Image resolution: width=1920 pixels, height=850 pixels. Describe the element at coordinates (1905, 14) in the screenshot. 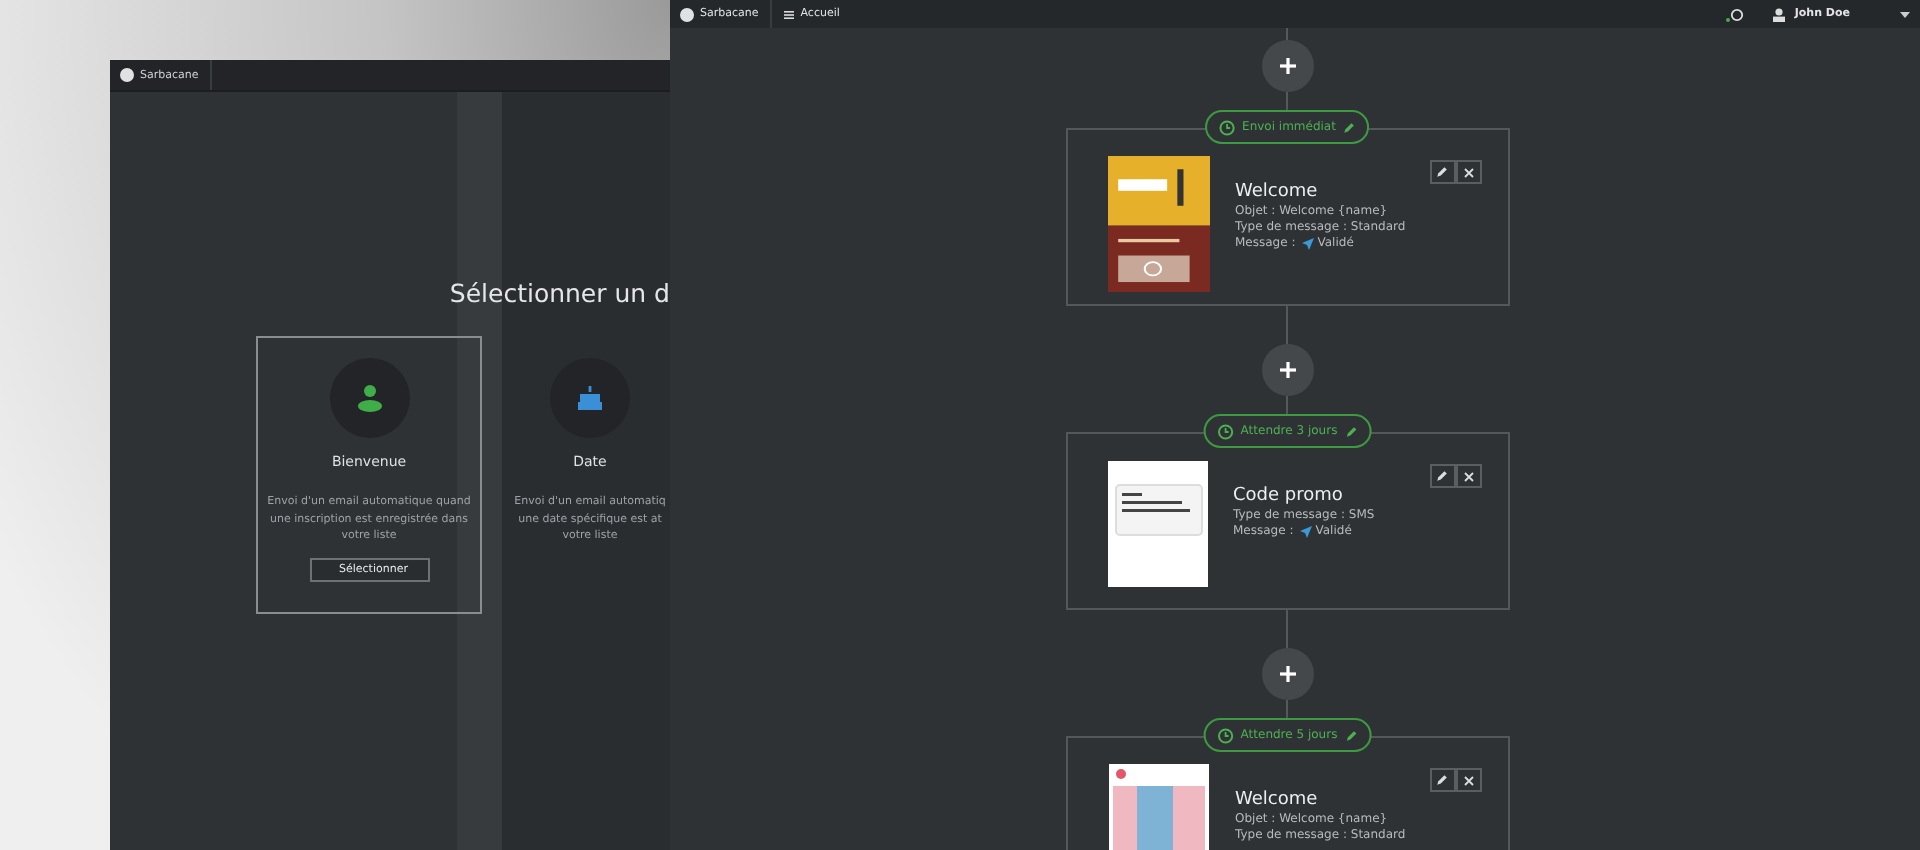

I see `caret-icon` at that location.